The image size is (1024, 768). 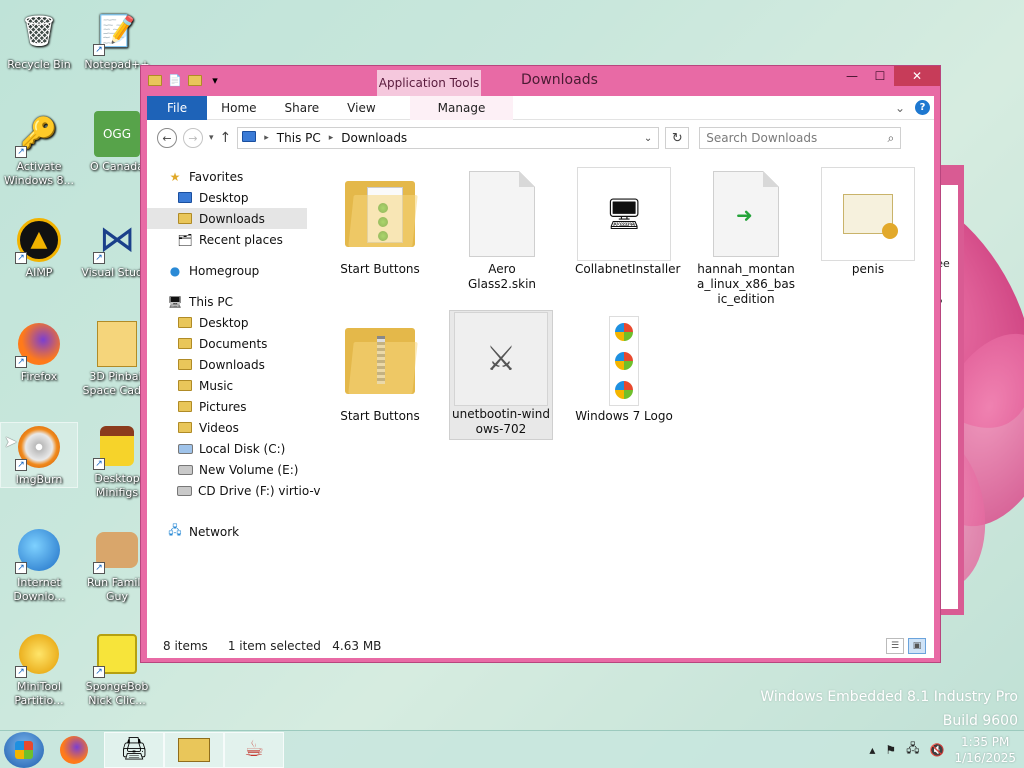 I want to click on desktop-icon-aimp: ▲ ↗ AIMP, so click(x=39, y=248).